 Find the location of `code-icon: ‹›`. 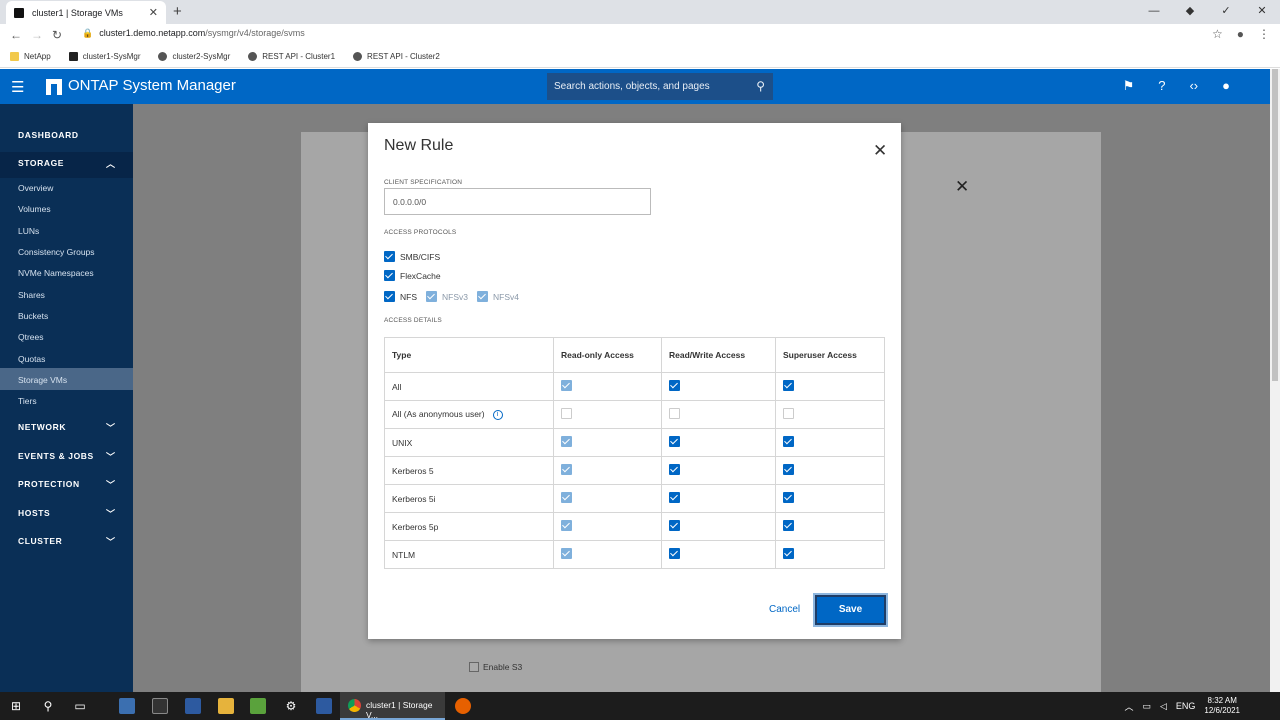

code-icon: ‹› is located at coordinates (1193, 86).